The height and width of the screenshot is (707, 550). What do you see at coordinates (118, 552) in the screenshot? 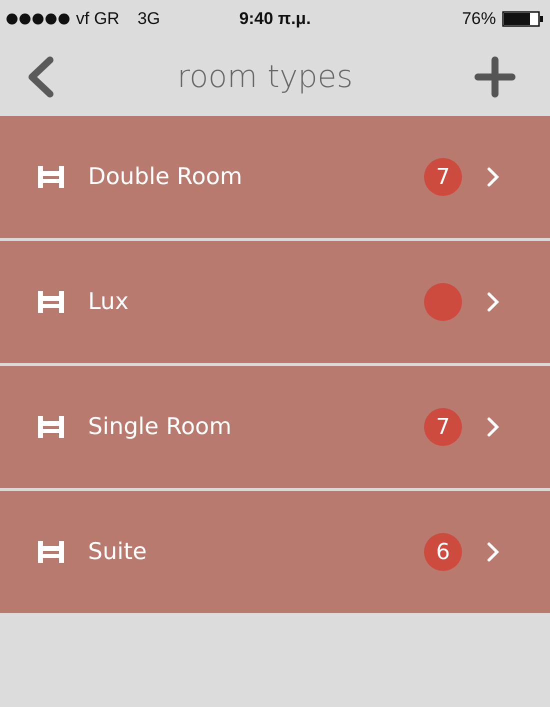
I see `room-name: Suite` at bounding box center [118, 552].